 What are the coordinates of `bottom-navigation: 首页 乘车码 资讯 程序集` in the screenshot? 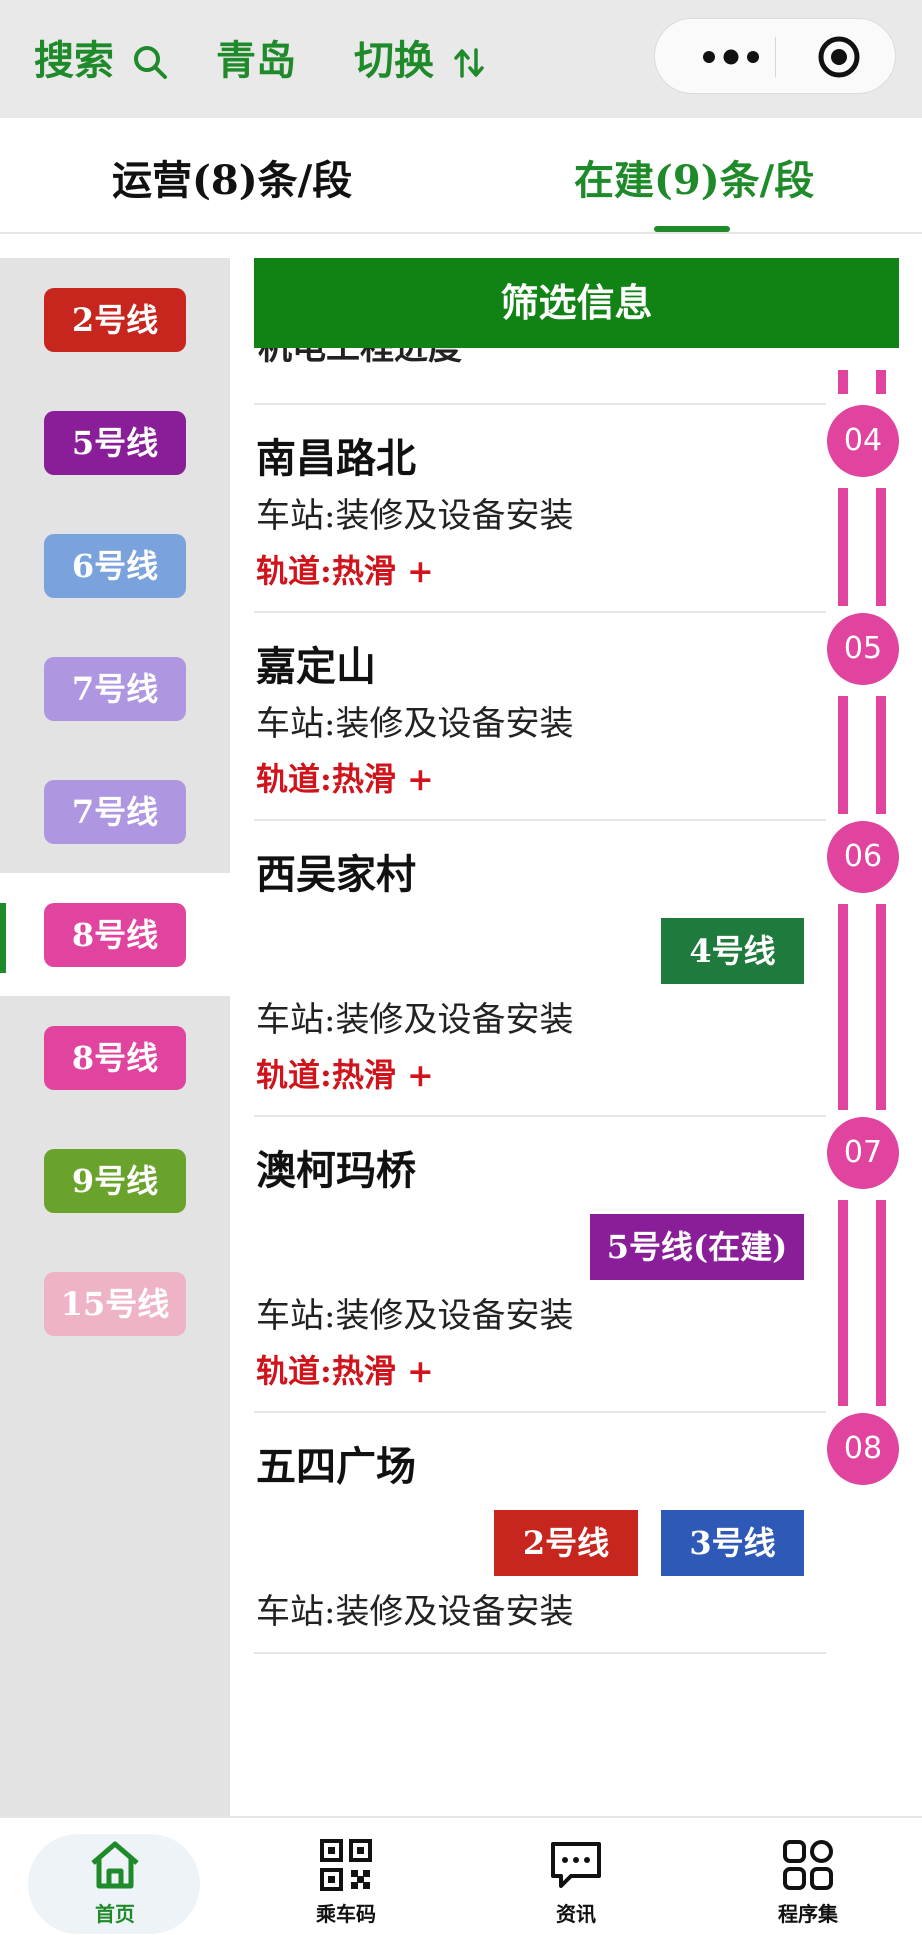 It's located at (461, 1875).